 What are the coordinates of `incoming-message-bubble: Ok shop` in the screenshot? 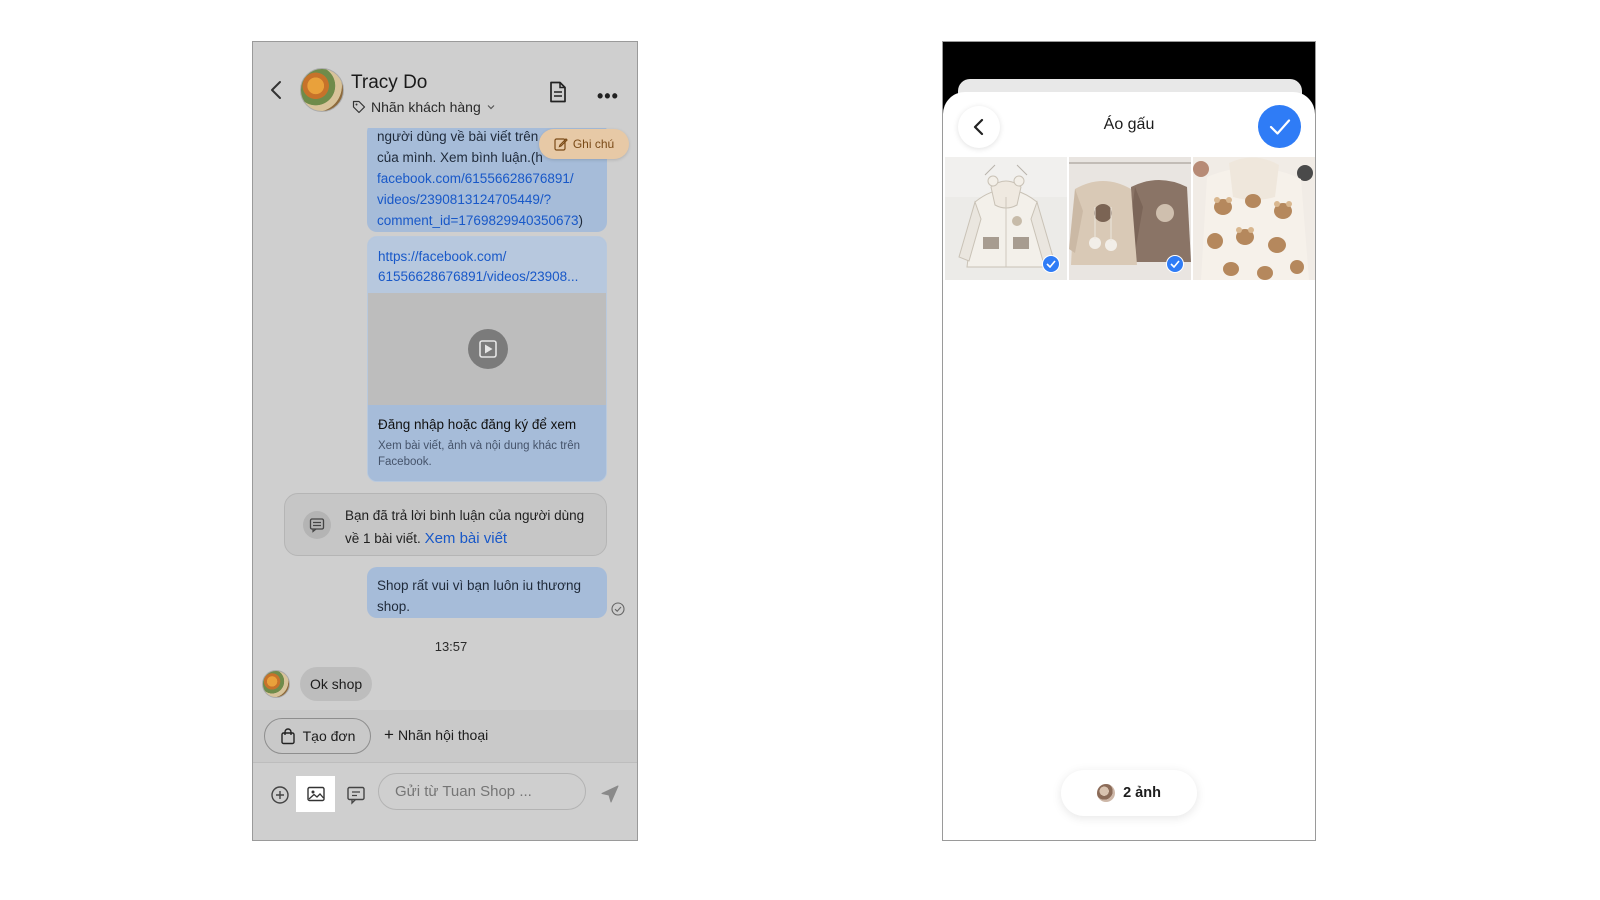 It's located at (336, 684).